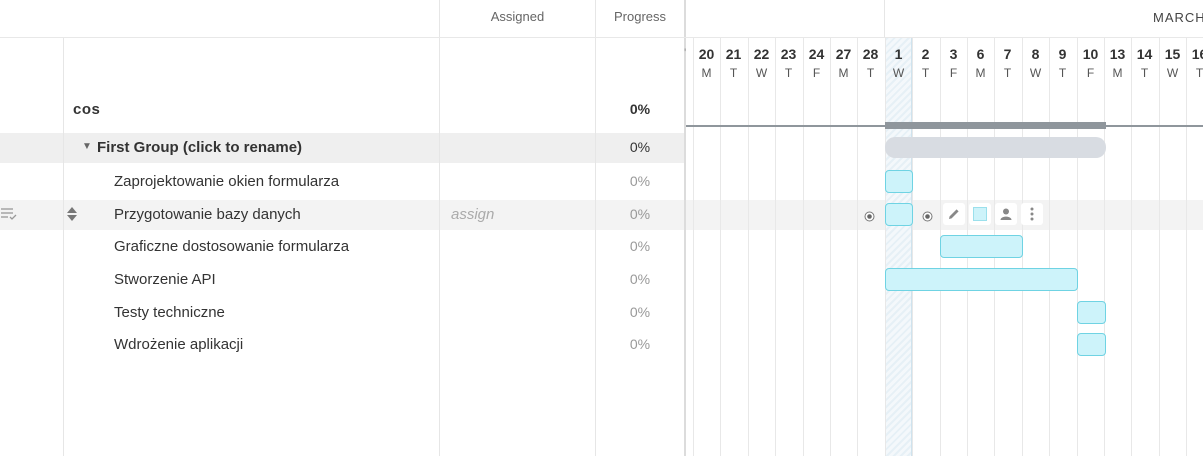 The height and width of the screenshot is (456, 1203). I want to click on assign-person-icon, so click(1006, 214).